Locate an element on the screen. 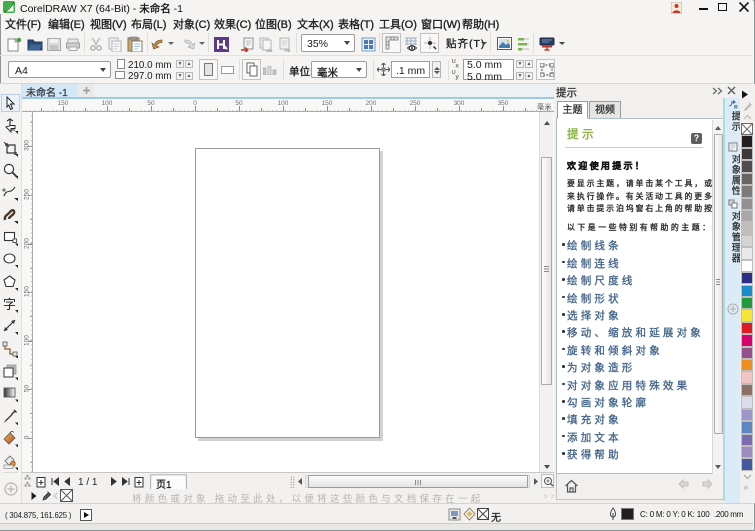 This screenshot has height=531, width=755. svg-text: 字 is located at coordinates (9, 304).